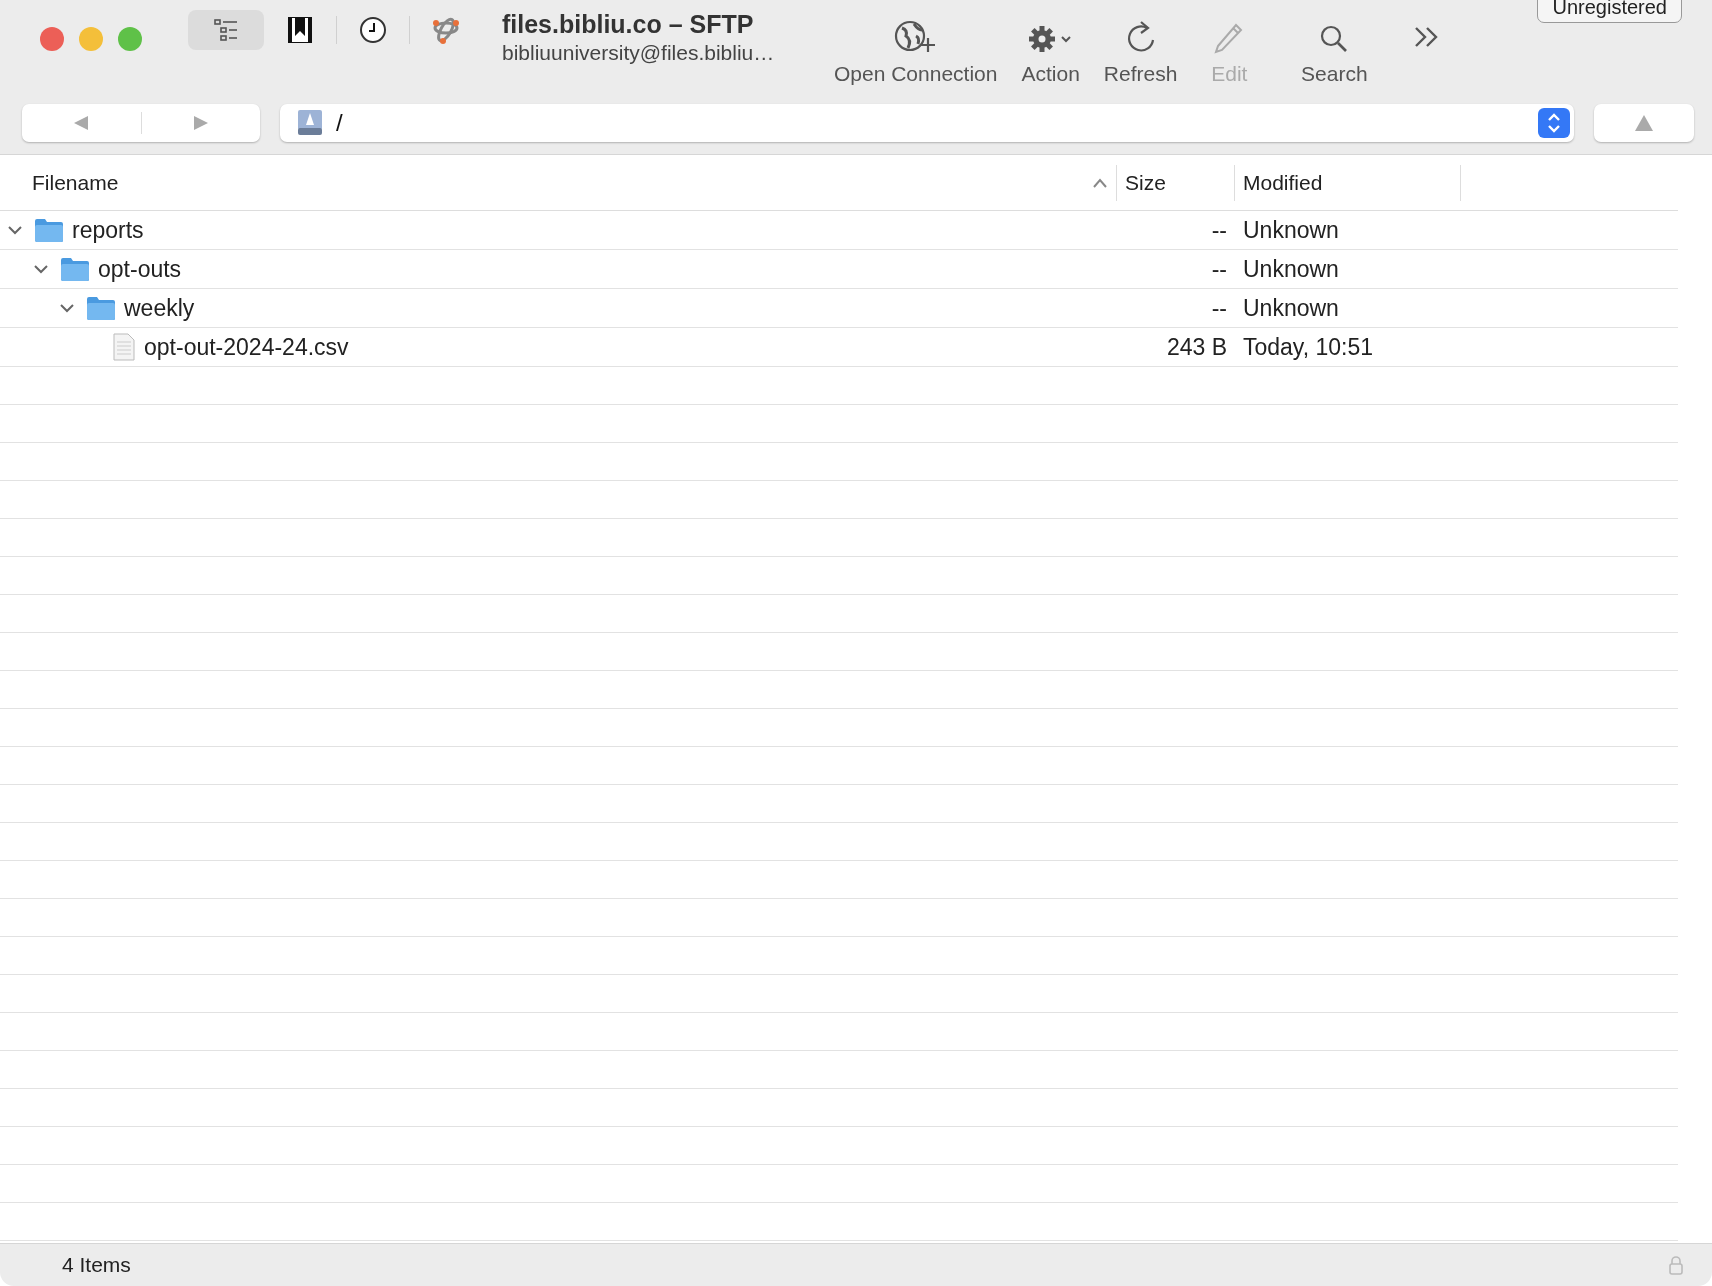 The image size is (1712, 1286). I want to click on upload-button, so click(1644, 123).